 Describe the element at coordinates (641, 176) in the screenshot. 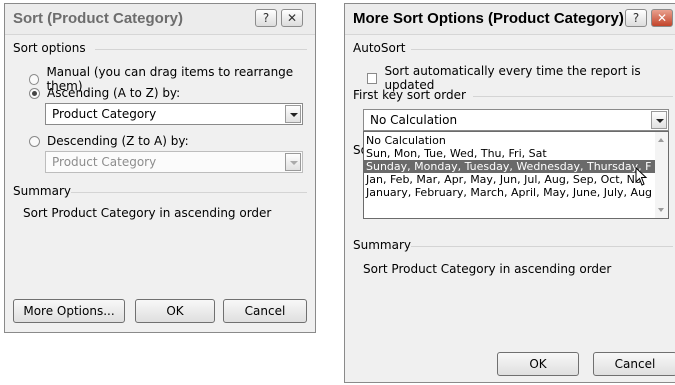

I see `mouse-pointer-icon` at that location.